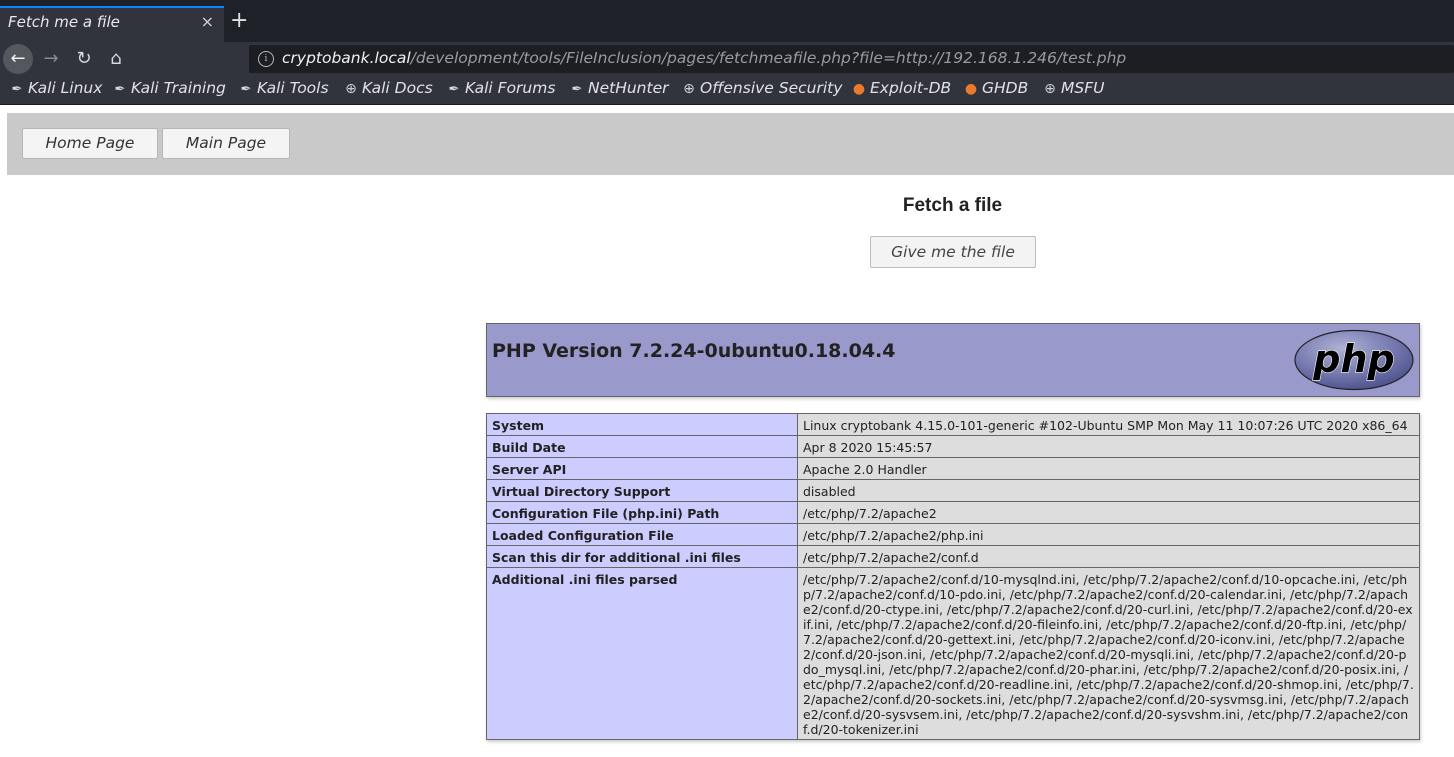  I want to click on page-navigation: Home Page Main Page, so click(730, 144).